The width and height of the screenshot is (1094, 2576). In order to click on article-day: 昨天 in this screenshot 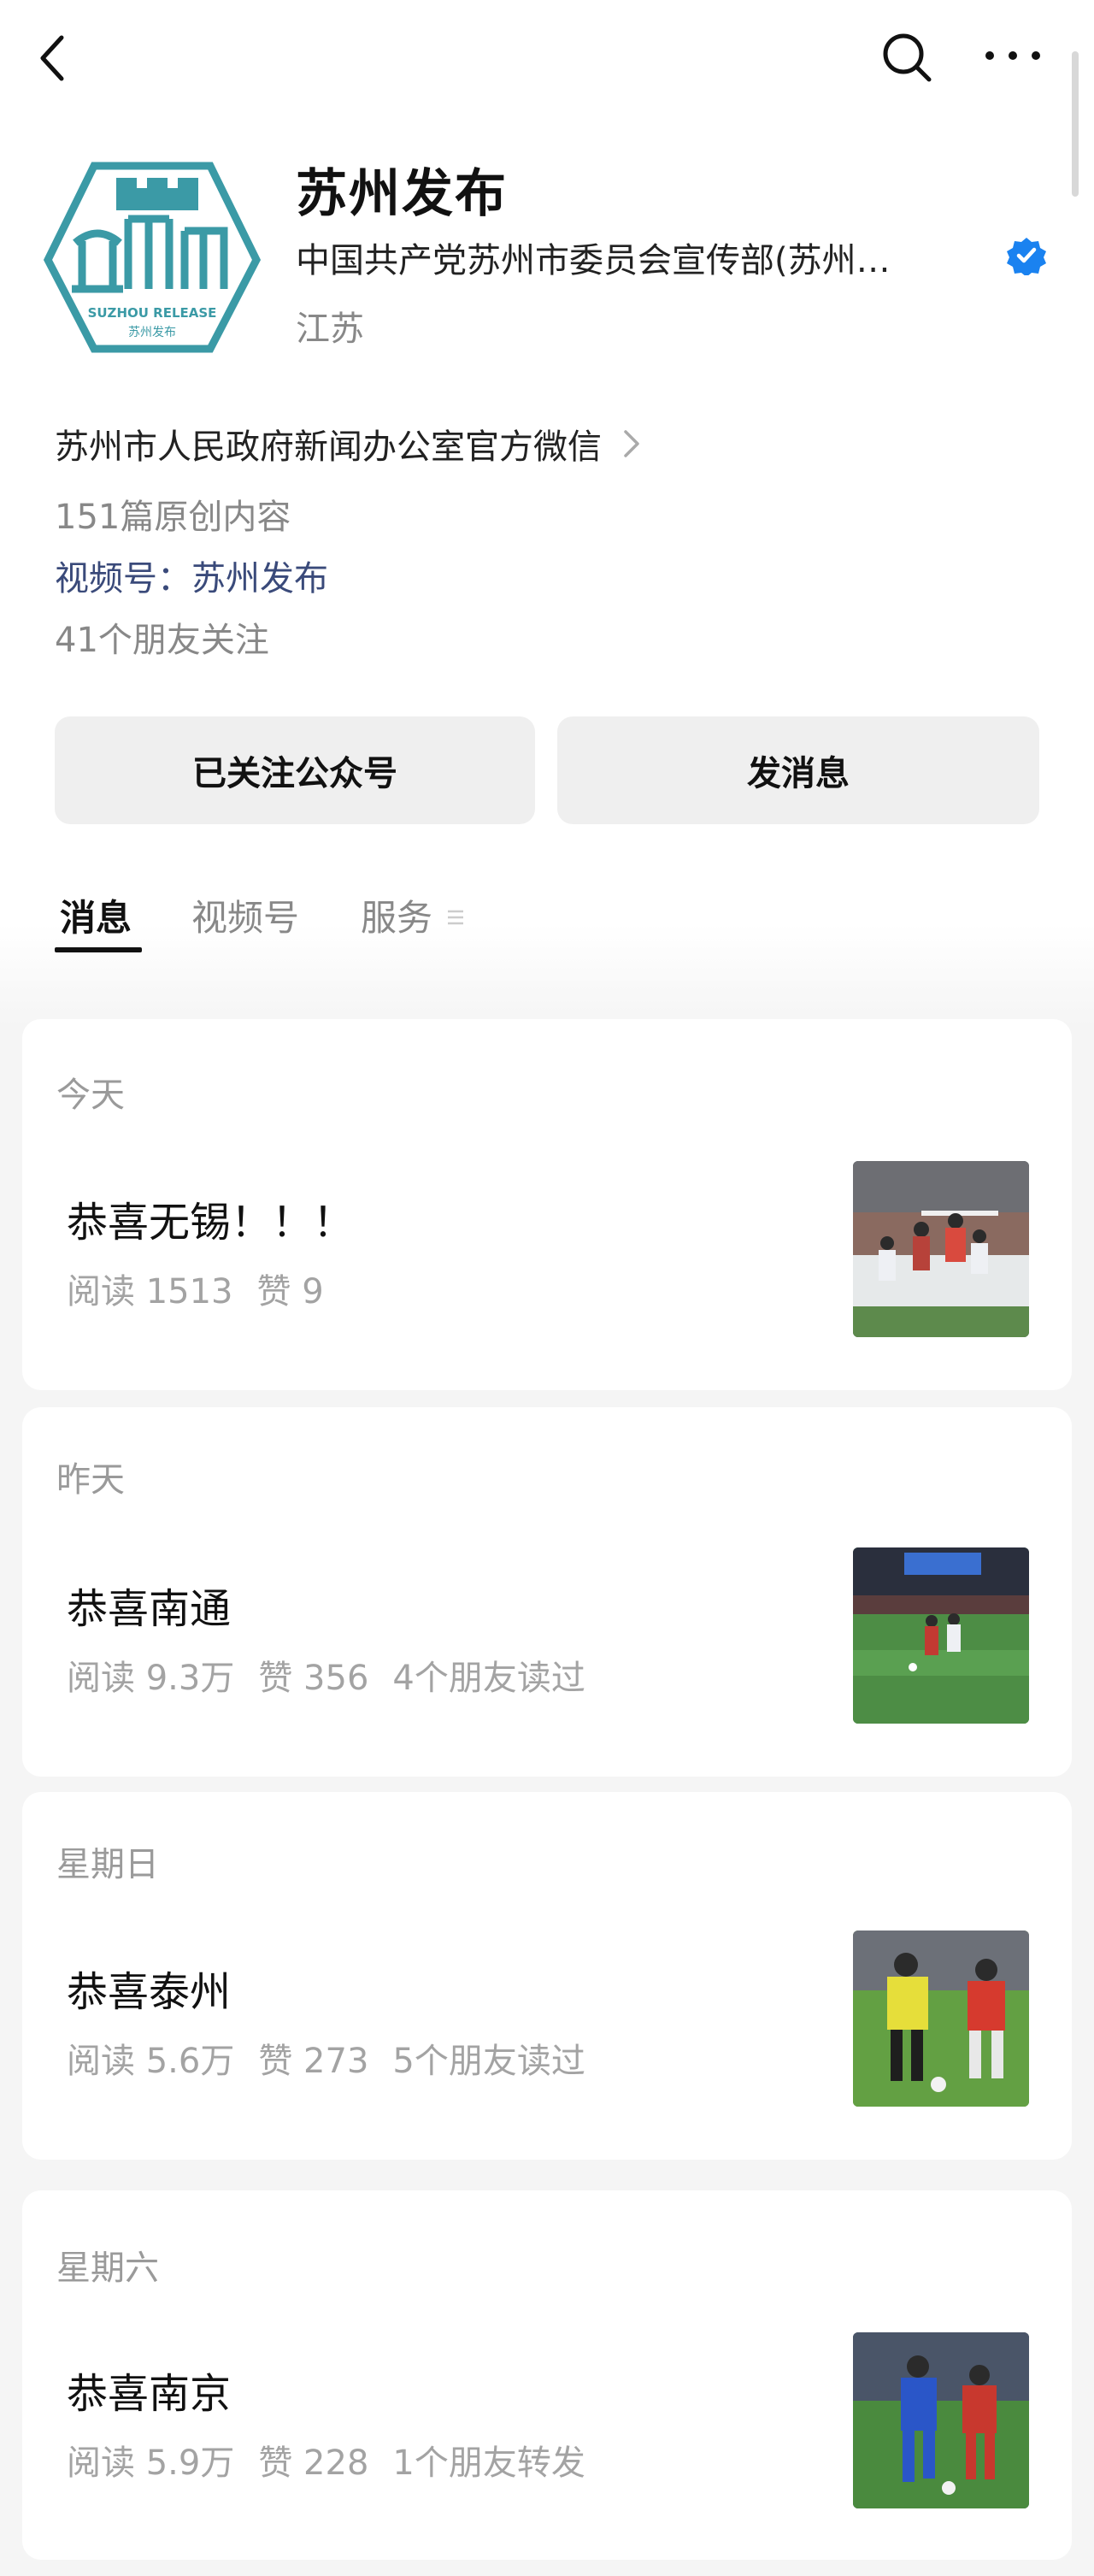, I will do `click(91, 1480)`.